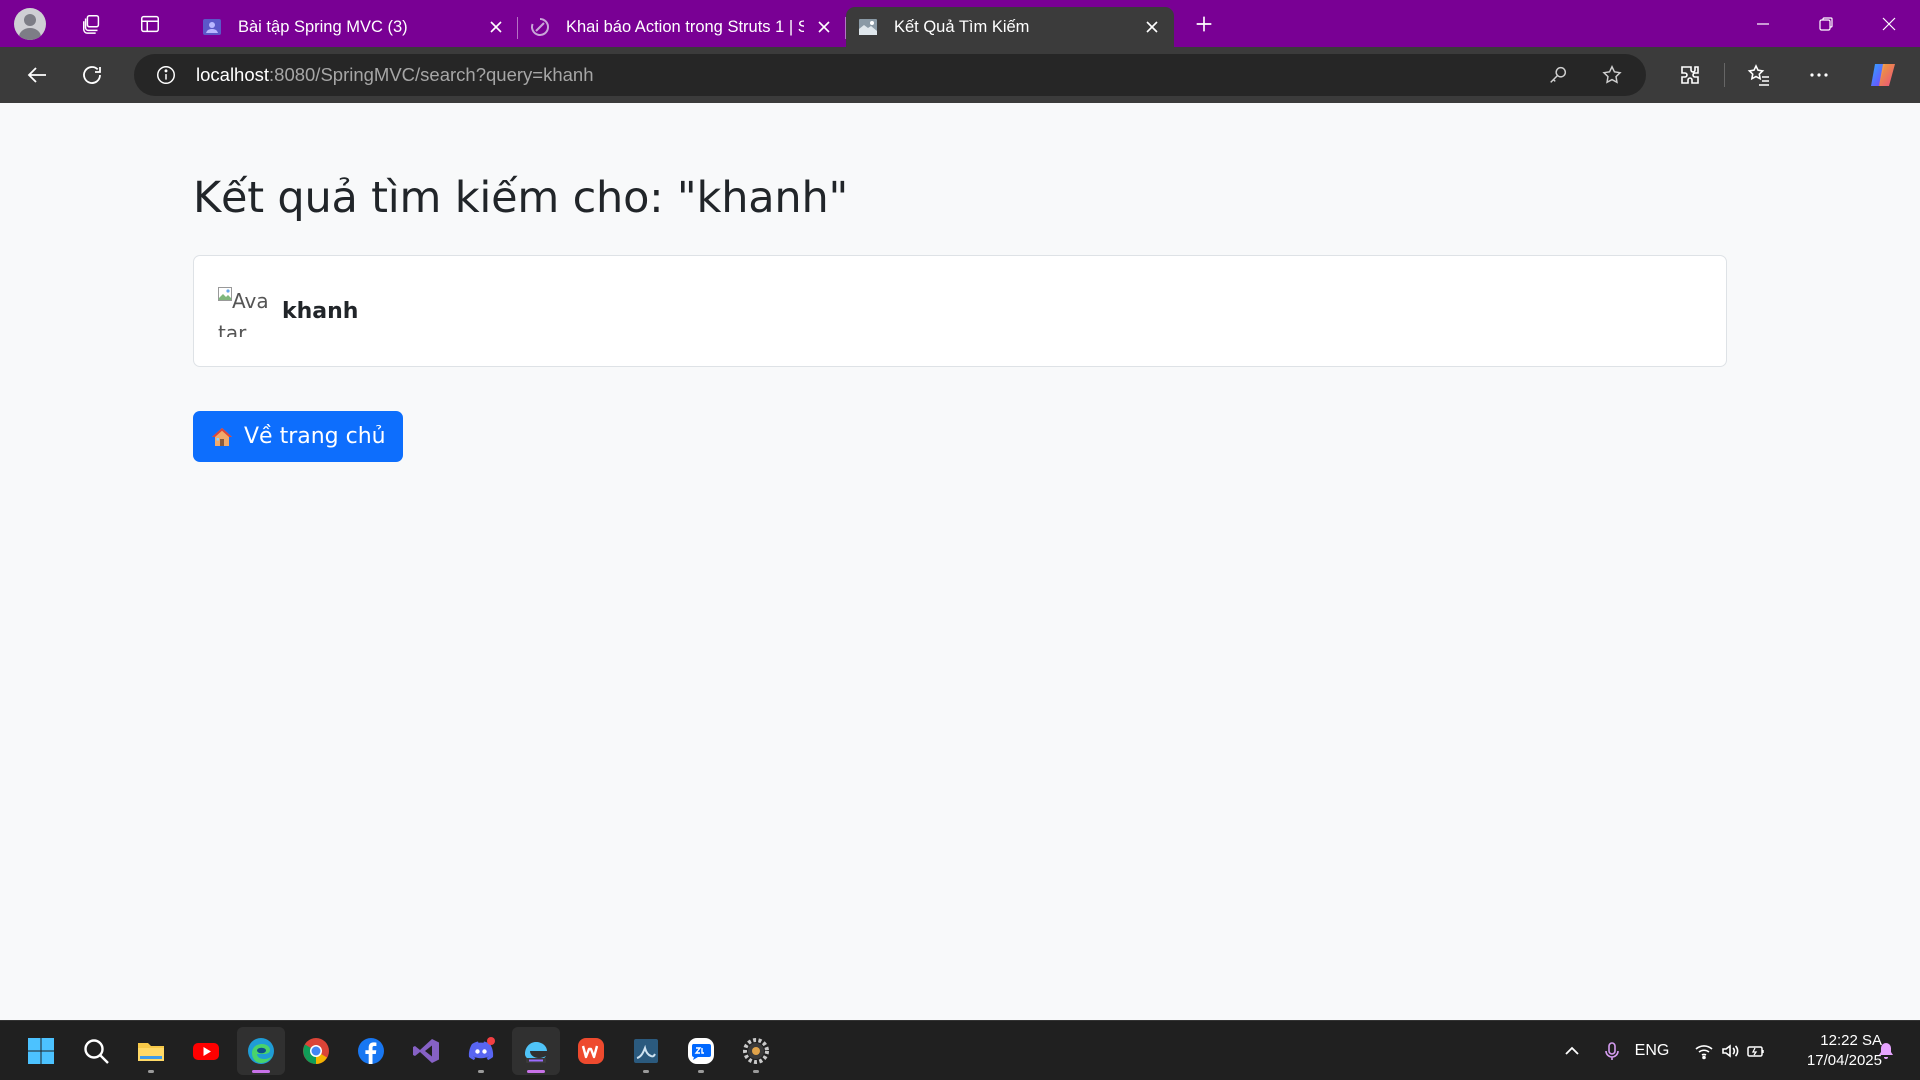 The image size is (1920, 1080). I want to click on tab-search-results: Kết Quả Tìm Kiếm, so click(1010, 27).